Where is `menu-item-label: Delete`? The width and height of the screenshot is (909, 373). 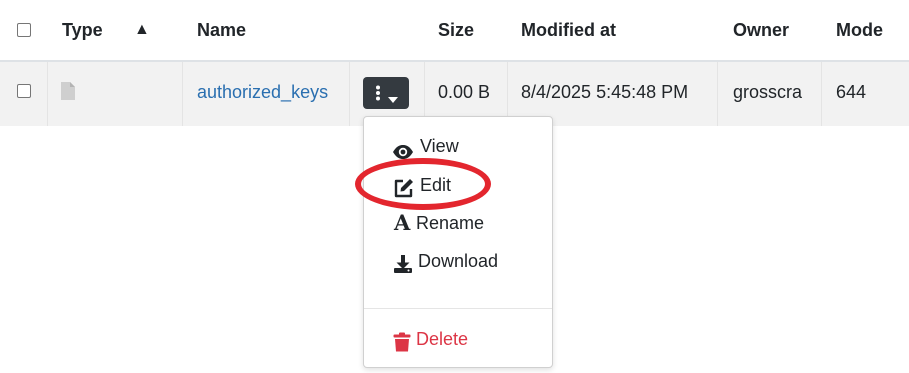 menu-item-label: Delete is located at coordinates (442, 339).